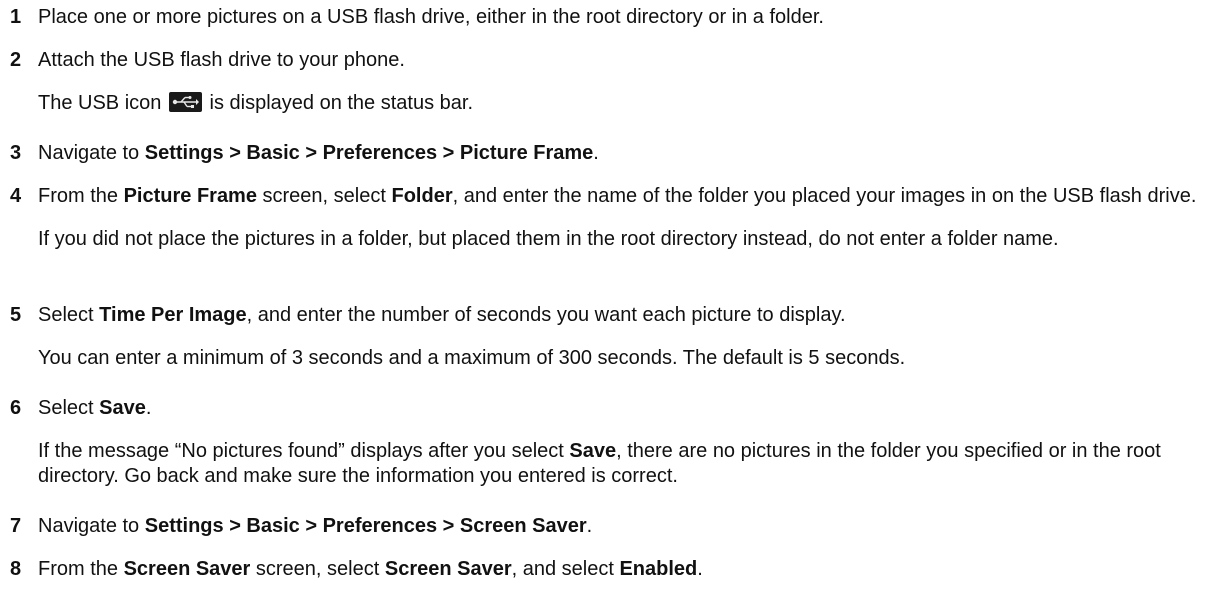 This screenshot has height=592, width=1230. Describe the element at coordinates (16, 526) in the screenshot. I see `step-number: 7` at that location.